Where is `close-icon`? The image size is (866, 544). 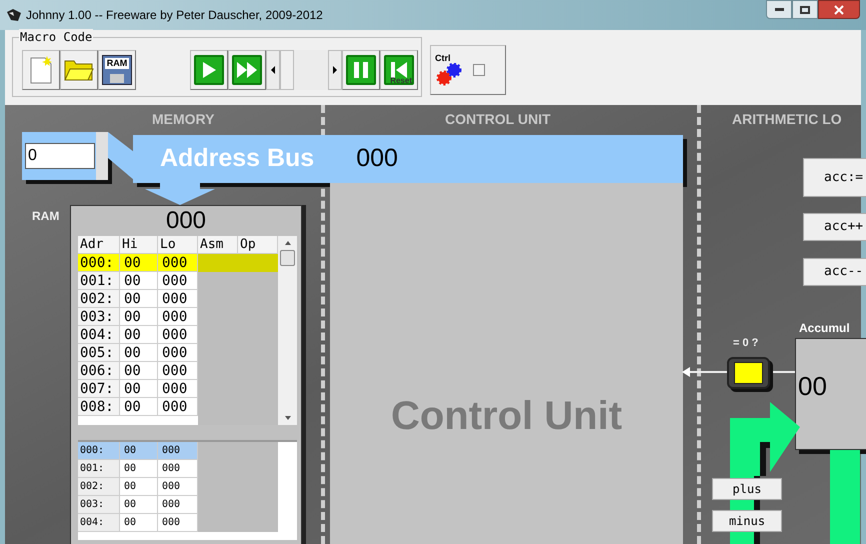
close-icon is located at coordinates (839, 9).